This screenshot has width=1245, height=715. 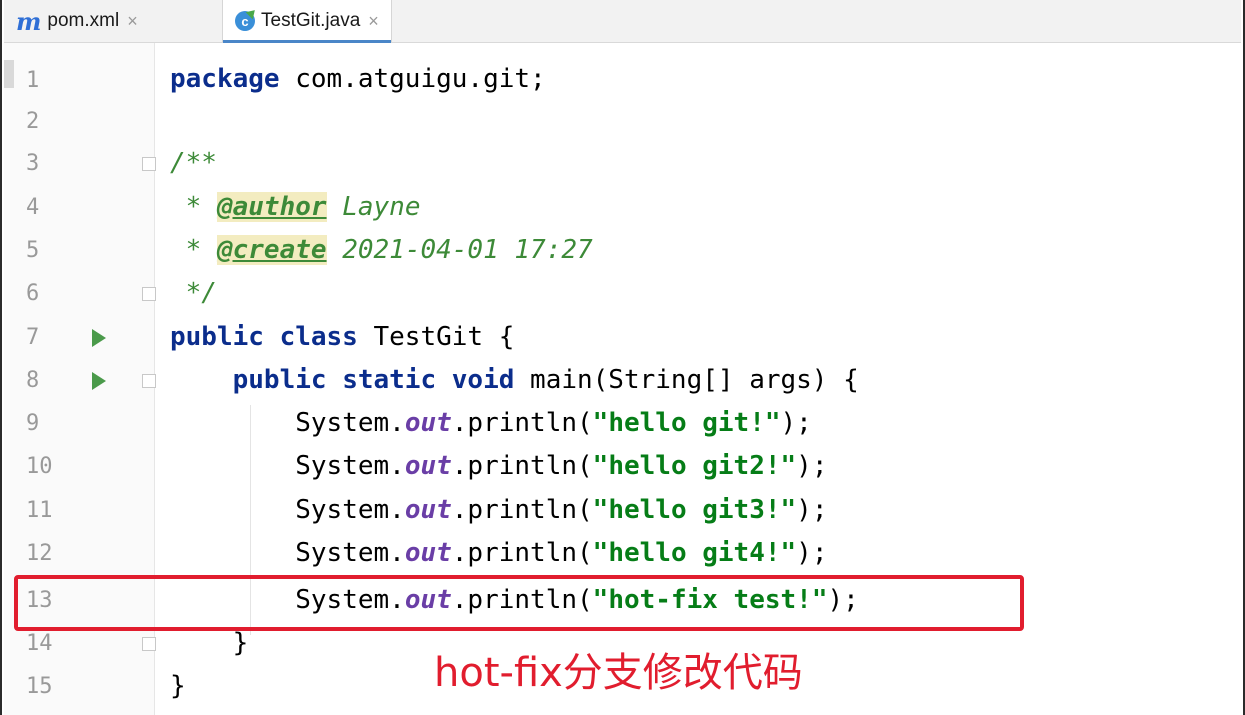 I want to click on run-class-icon, so click(x=99, y=338).